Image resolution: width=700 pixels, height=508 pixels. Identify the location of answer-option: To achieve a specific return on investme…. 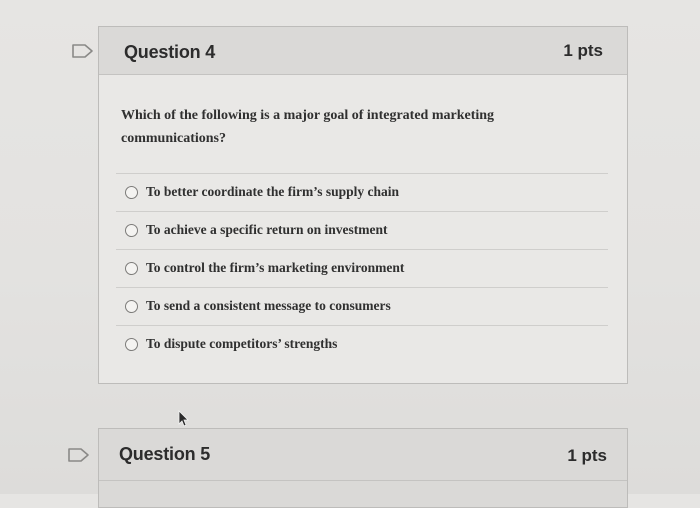
(362, 230).